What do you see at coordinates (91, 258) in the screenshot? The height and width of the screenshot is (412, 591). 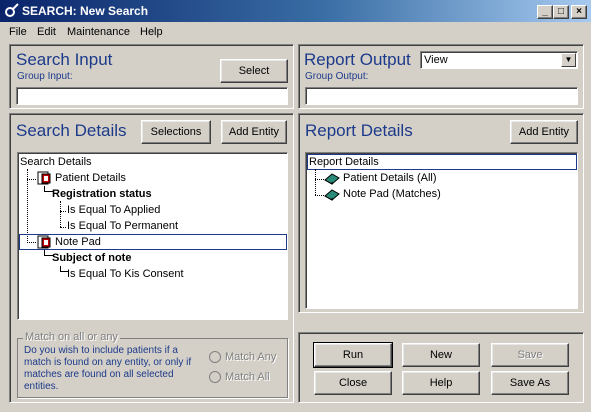 I see `tree-node-subject-of-note: Subject of note` at bounding box center [91, 258].